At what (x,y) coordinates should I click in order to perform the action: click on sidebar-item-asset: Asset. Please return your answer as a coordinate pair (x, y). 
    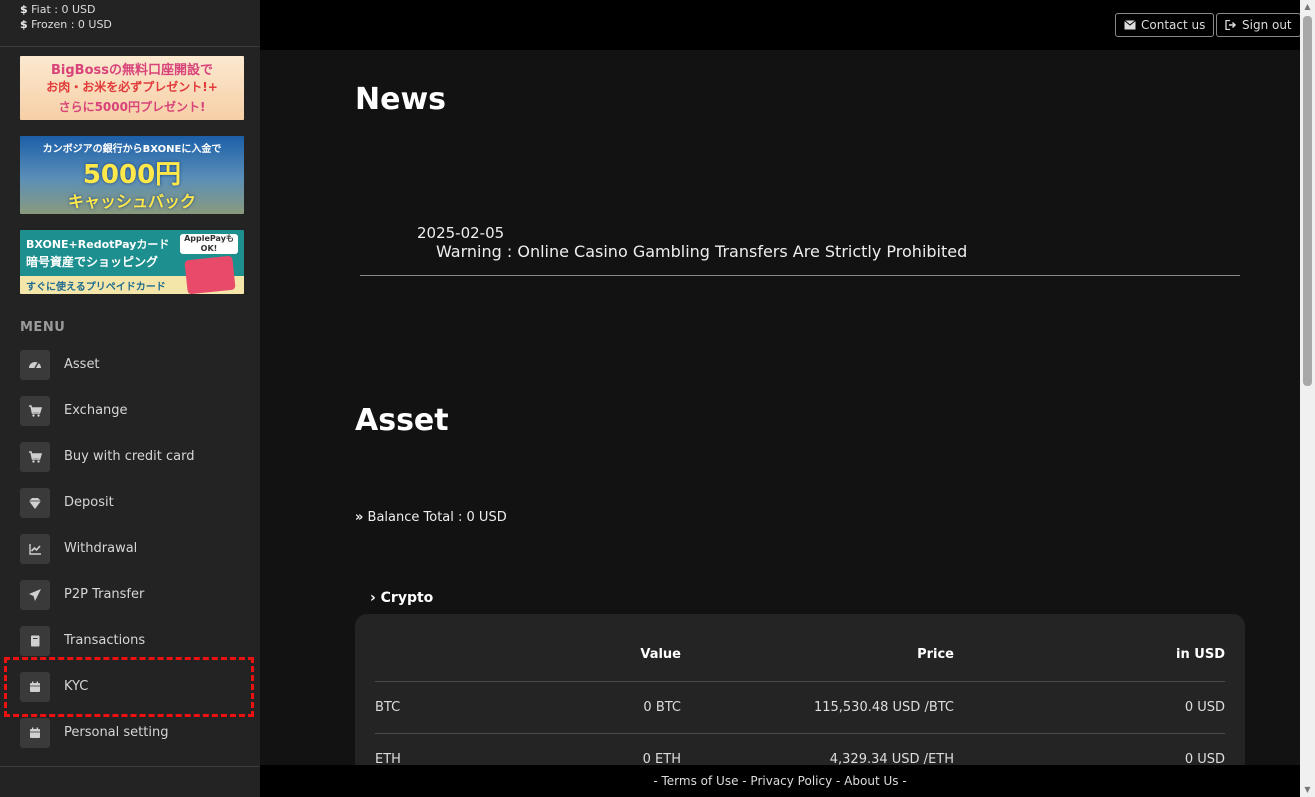
    Looking at the image, I should click on (132, 365).